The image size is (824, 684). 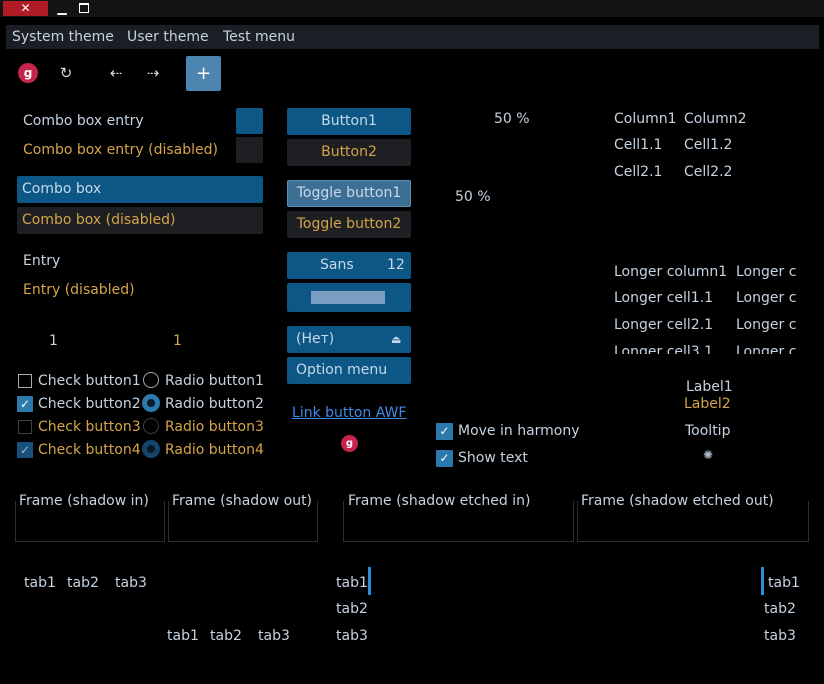 I want to click on menu-bar: System theme User theme Test menu, so click(x=412, y=37).